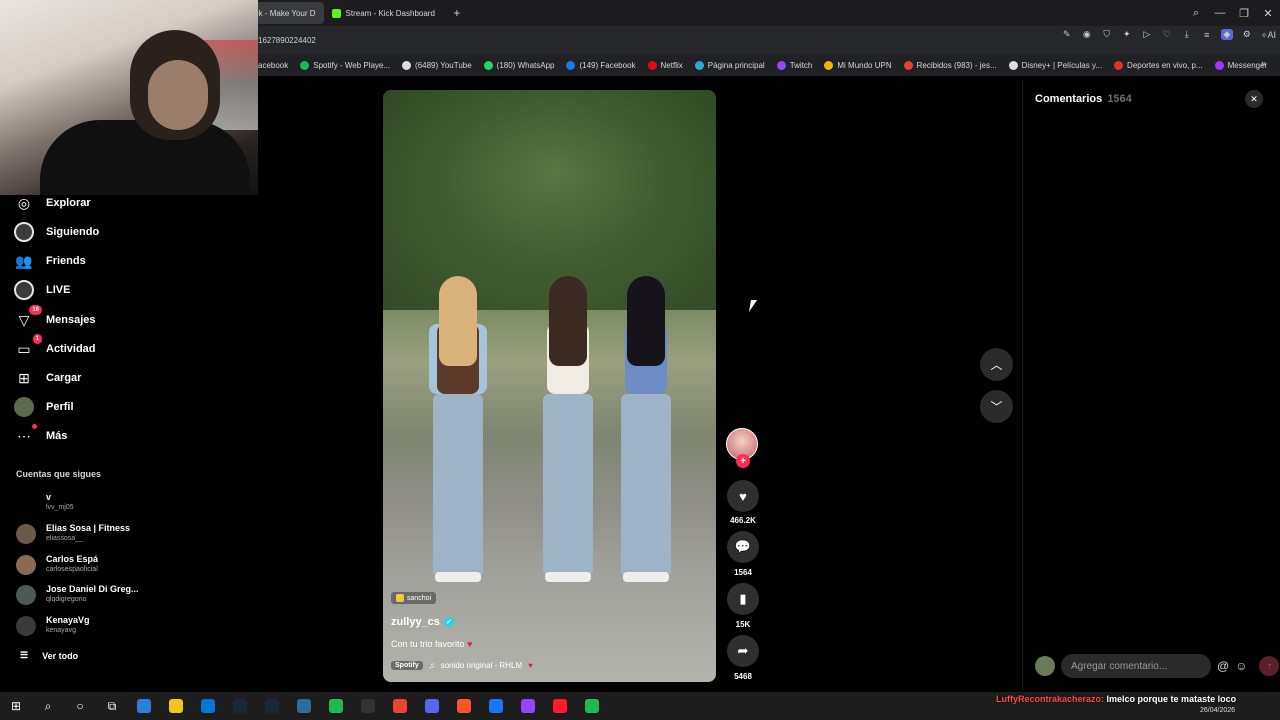  I want to click on video-person, so click(568, 436).